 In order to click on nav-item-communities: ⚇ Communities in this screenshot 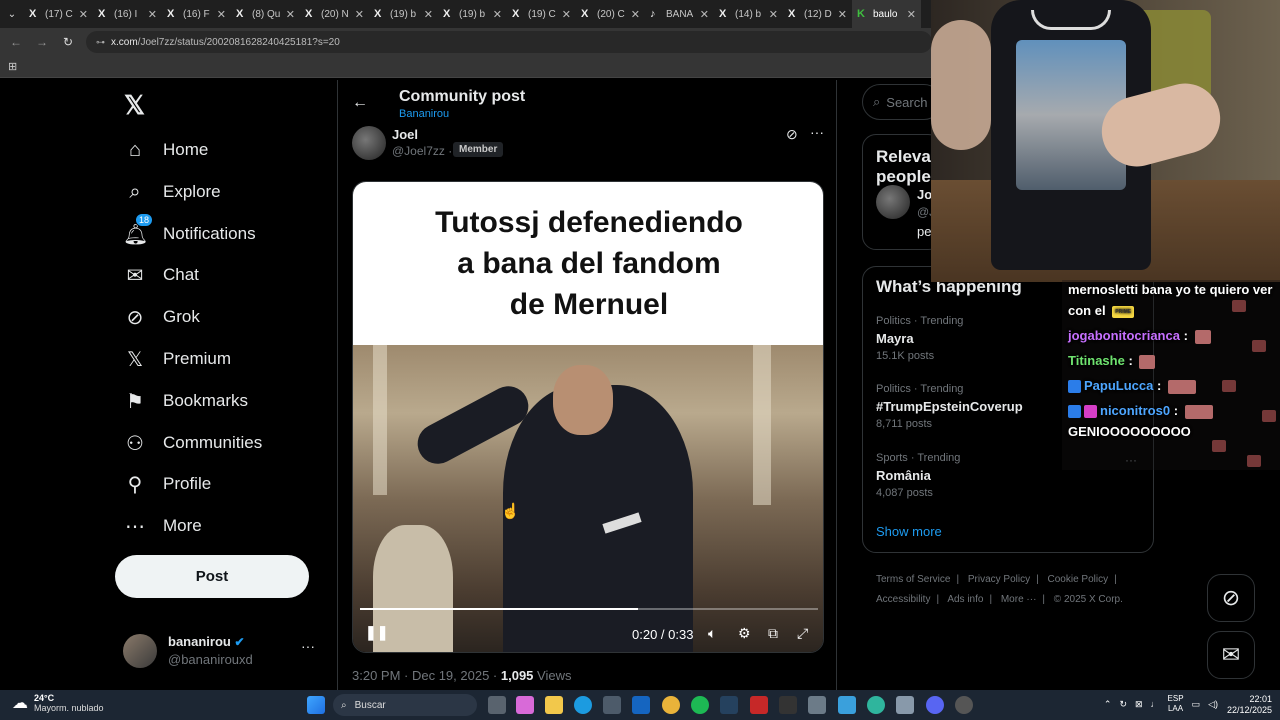, I will do `click(192, 443)`.